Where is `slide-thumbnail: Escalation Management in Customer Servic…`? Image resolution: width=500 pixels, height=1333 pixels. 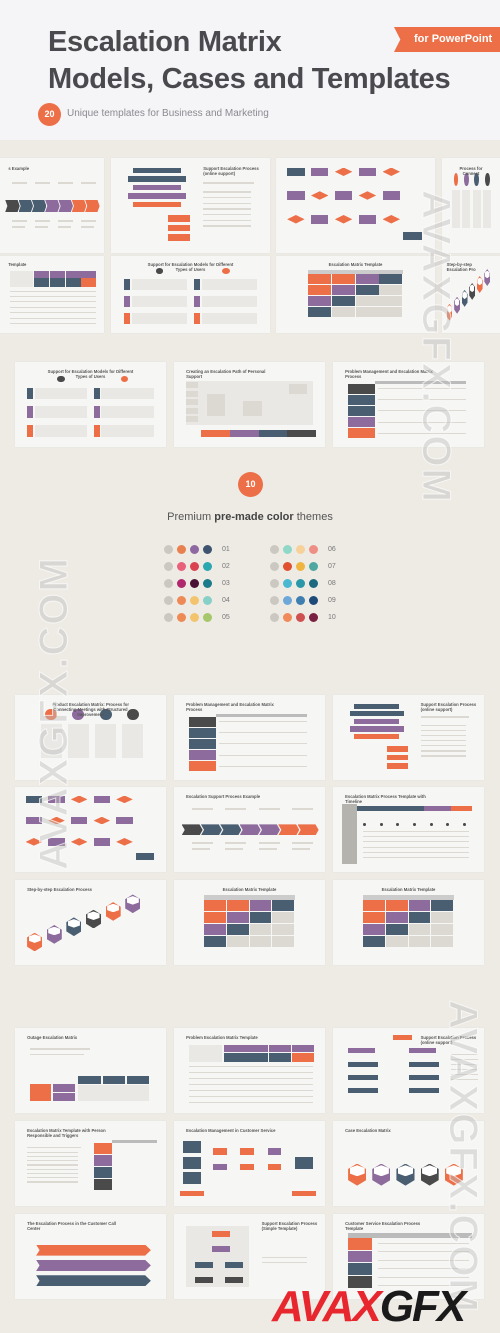
slide-thumbnail: Escalation Management in Customer Servic… is located at coordinates (249, 1163).